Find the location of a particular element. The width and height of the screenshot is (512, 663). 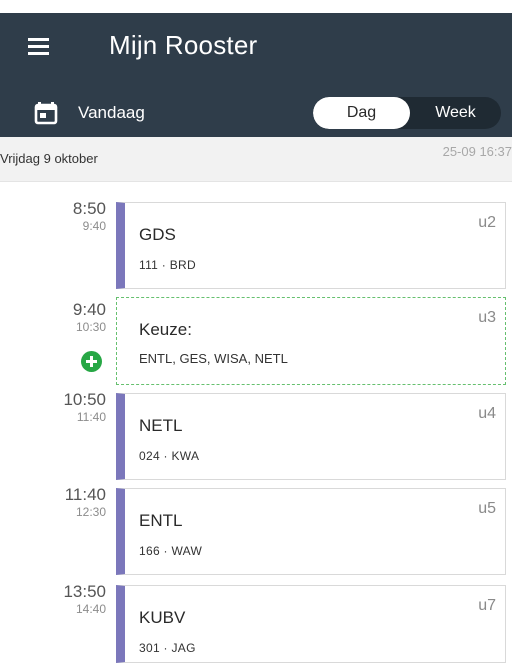

view-option-day: Dag is located at coordinates (361, 113).